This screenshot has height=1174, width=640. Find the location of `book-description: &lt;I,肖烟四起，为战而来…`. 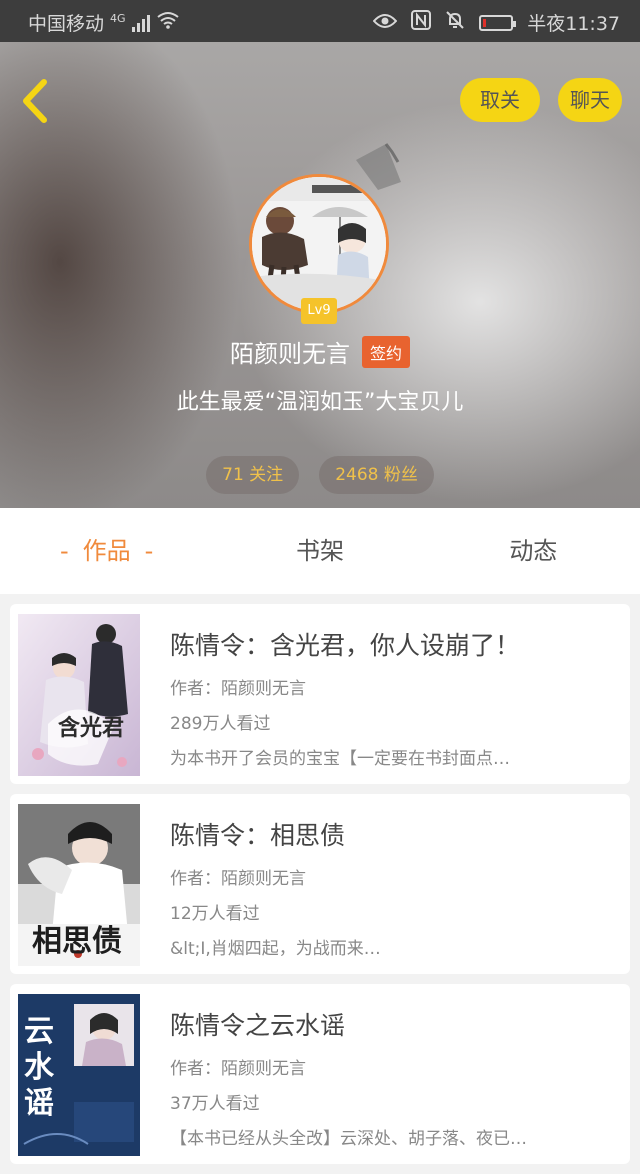

book-description: &lt;I,肖烟四起，为战而来… is located at coordinates (275, 949).